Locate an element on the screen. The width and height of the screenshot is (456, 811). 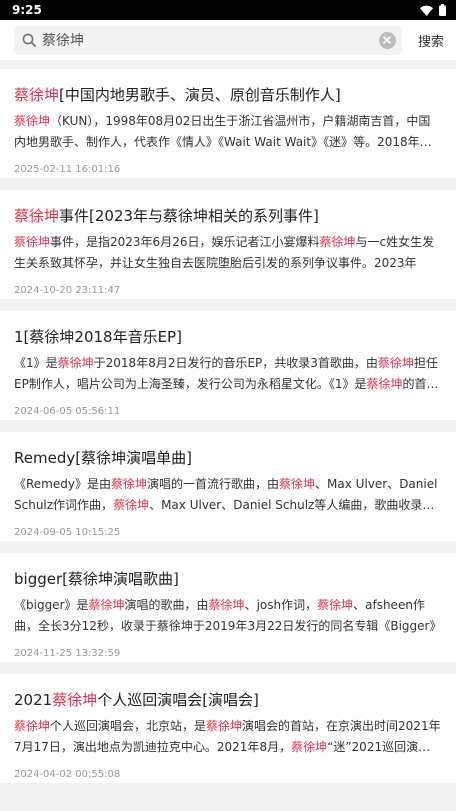
clear-search-button is located at coordinates (387, 40).